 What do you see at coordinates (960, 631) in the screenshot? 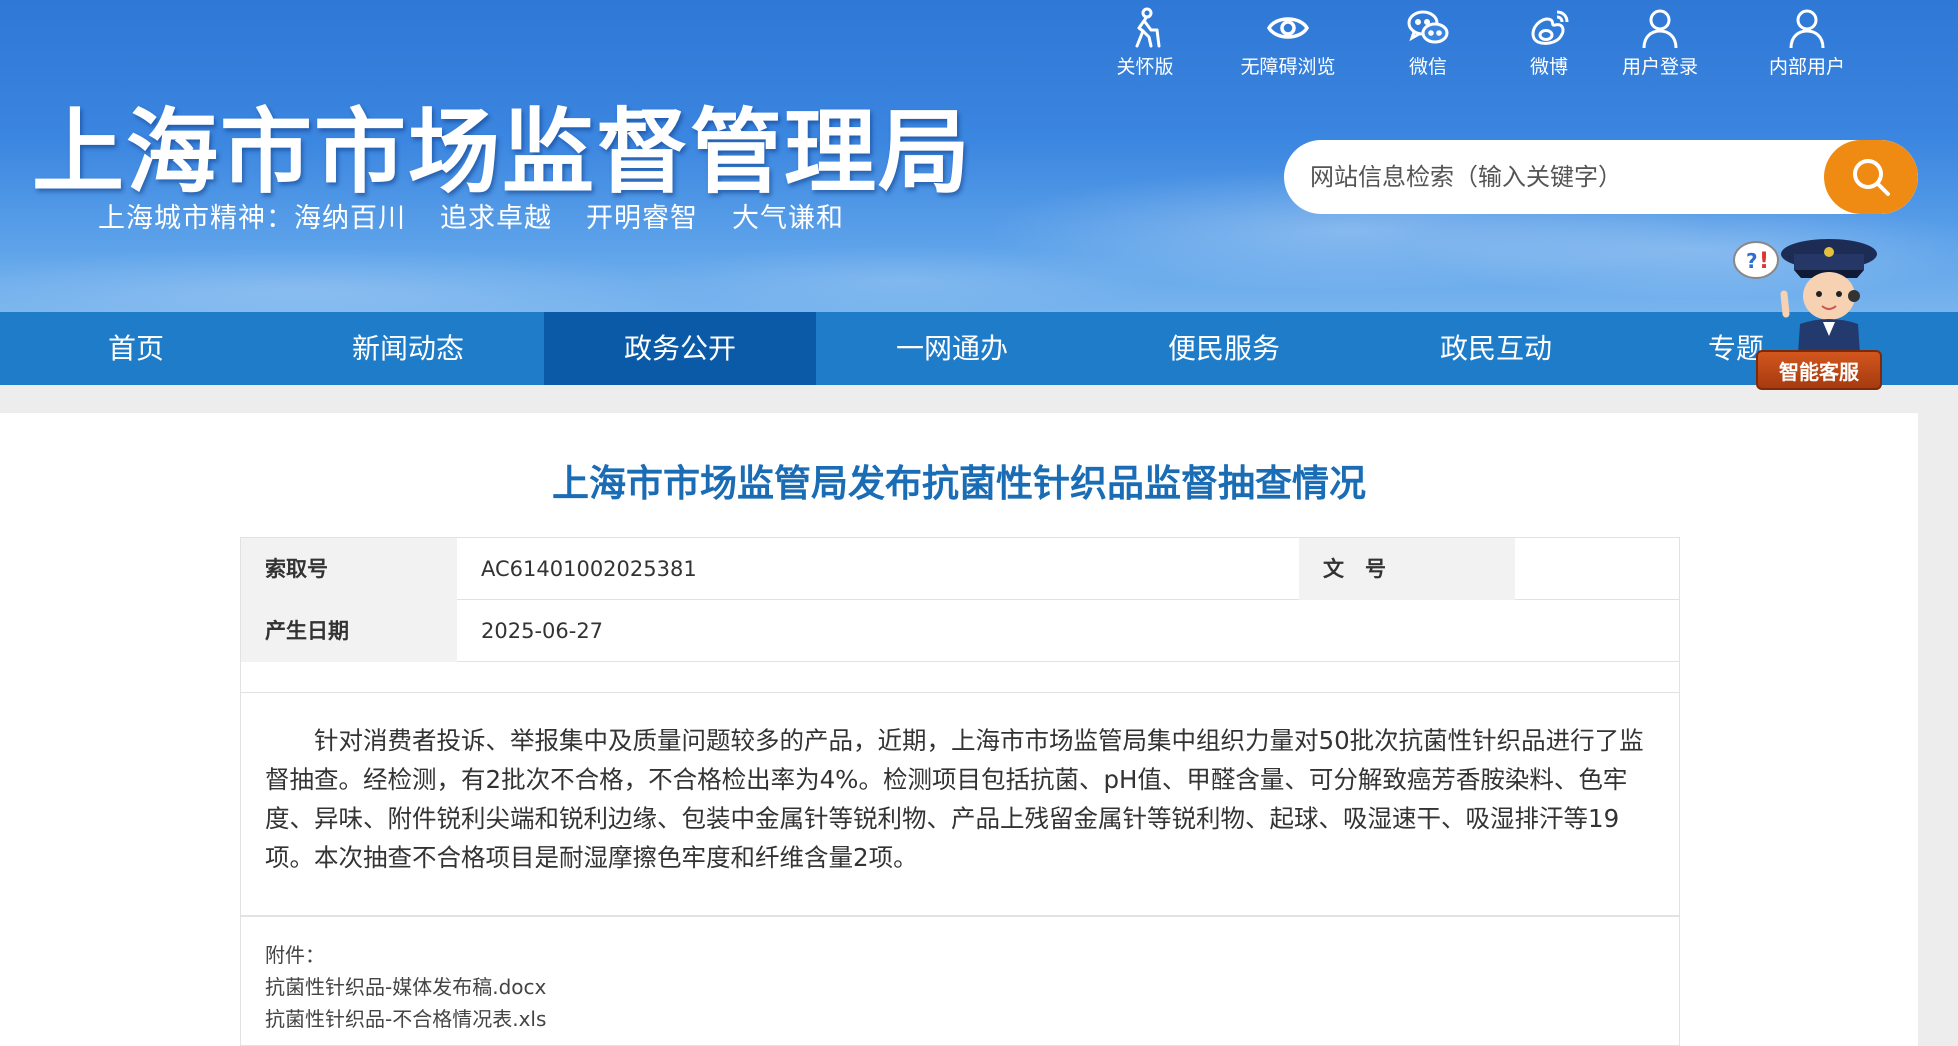
I see `meta-row: 产生日期 2025-06-27` at bounding box center [960, 631].